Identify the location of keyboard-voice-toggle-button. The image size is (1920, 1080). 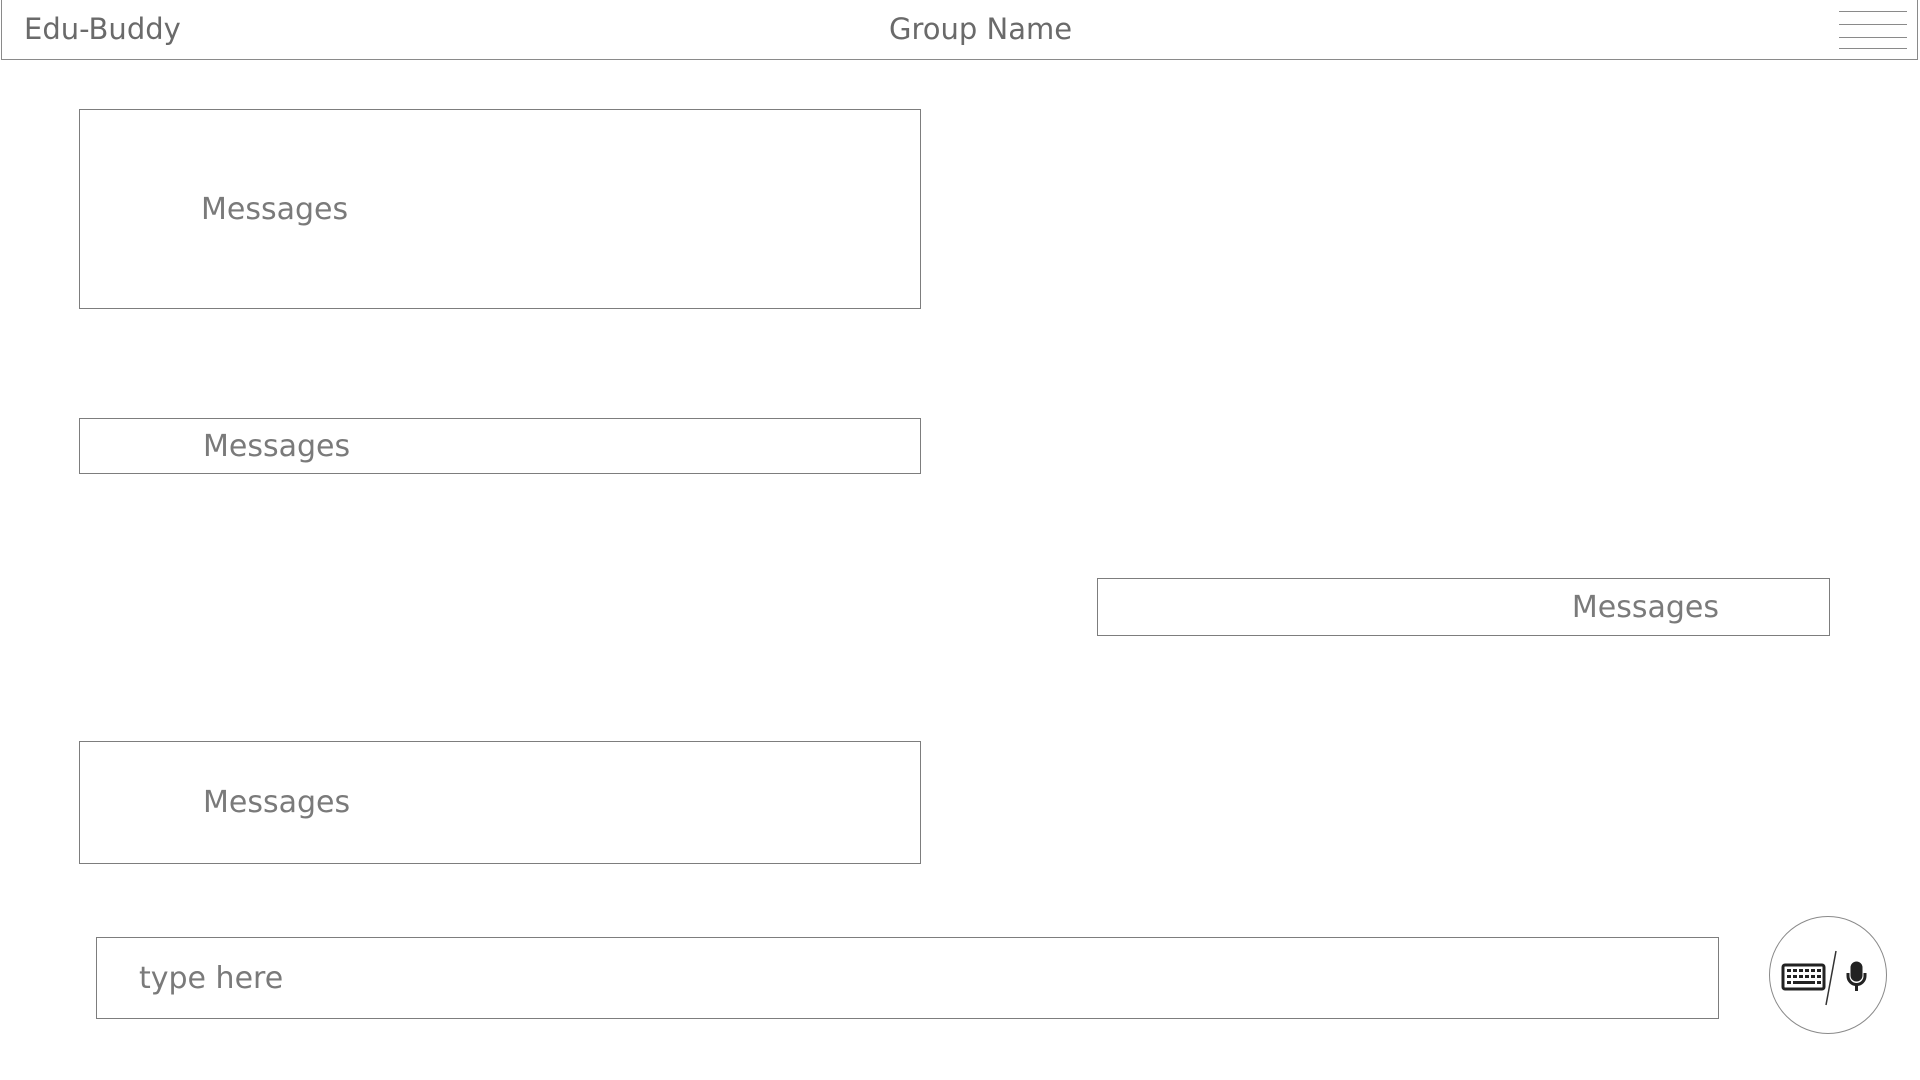
(1828, 975).